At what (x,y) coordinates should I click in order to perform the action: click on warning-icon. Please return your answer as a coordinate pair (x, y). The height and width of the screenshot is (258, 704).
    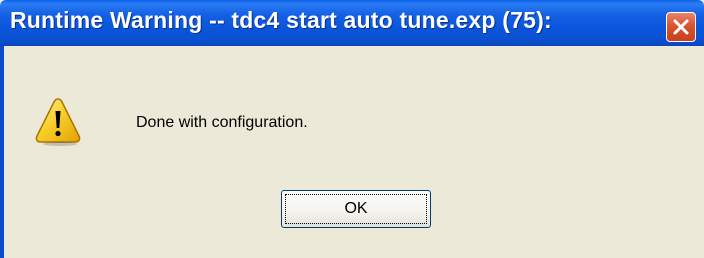
    Looking at the image, I should click on (58, 122).